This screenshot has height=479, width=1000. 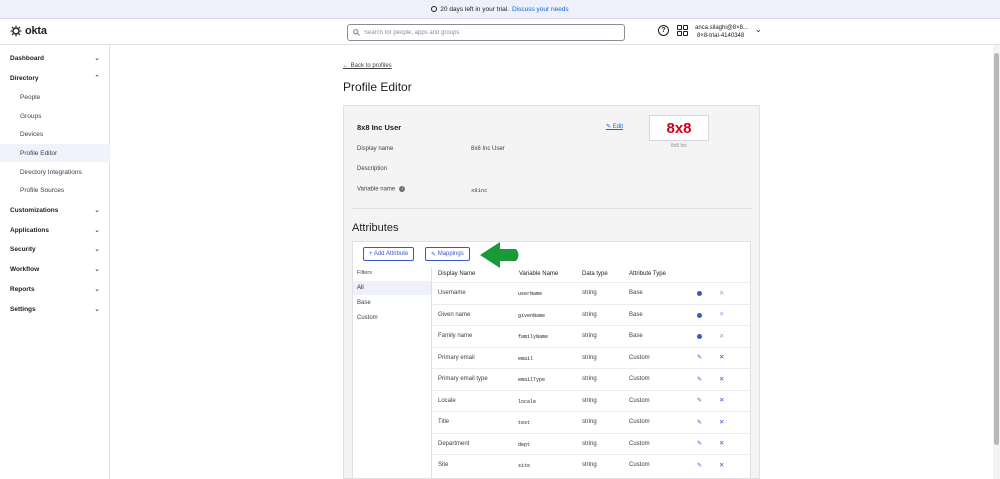 What do you see at coordinates (463, 379) in the screenshot?
I see `display-name-cell: Primary email type` at bounding box center [463, 379].